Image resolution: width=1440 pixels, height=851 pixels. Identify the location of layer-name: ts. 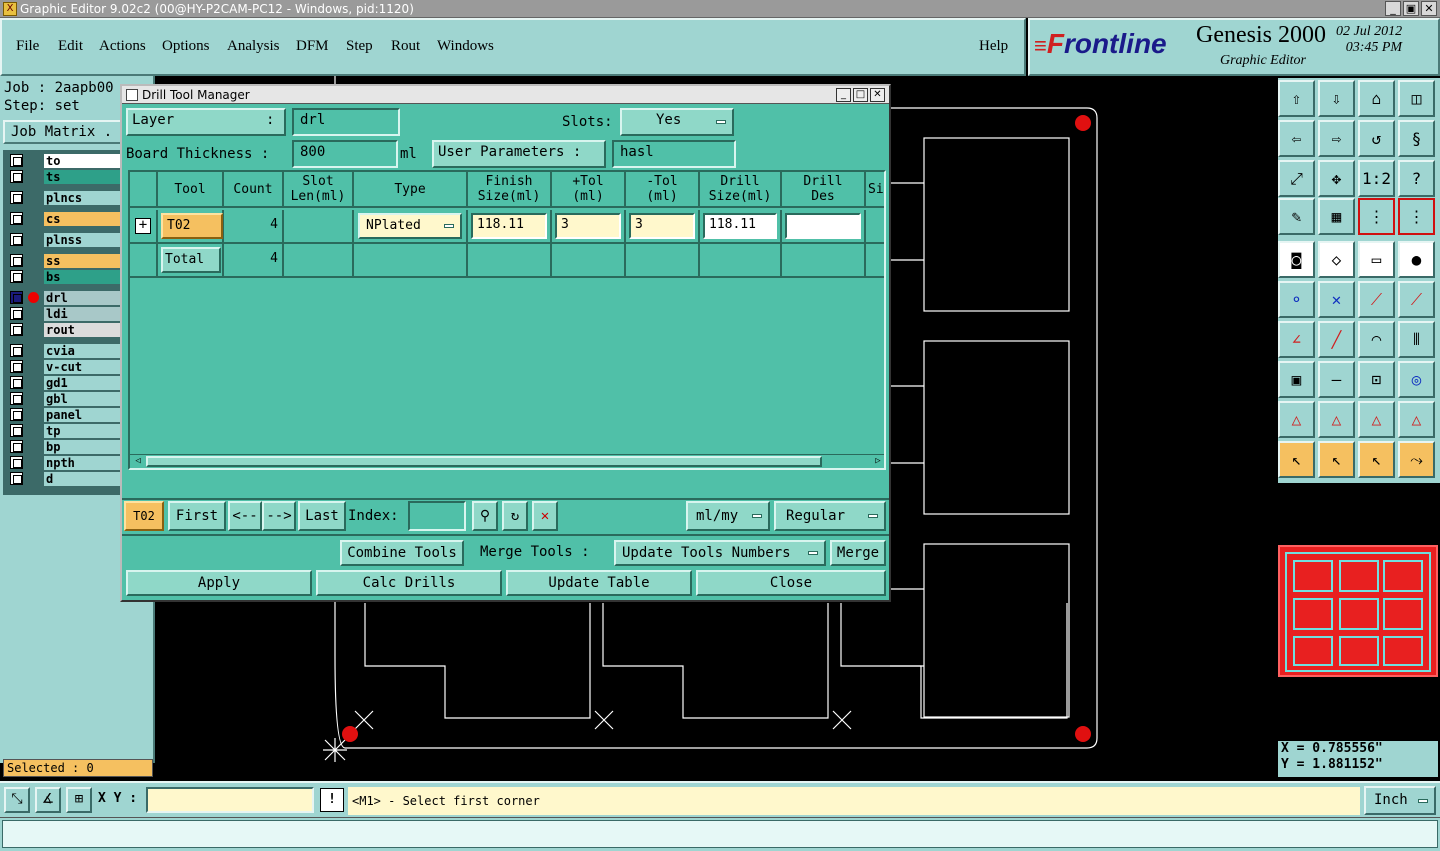
(84, 177).